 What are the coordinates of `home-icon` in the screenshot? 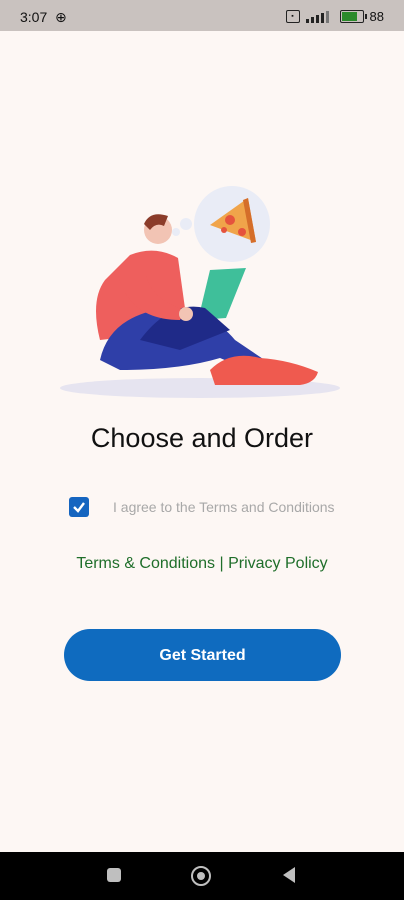 It's located at (201, 876).